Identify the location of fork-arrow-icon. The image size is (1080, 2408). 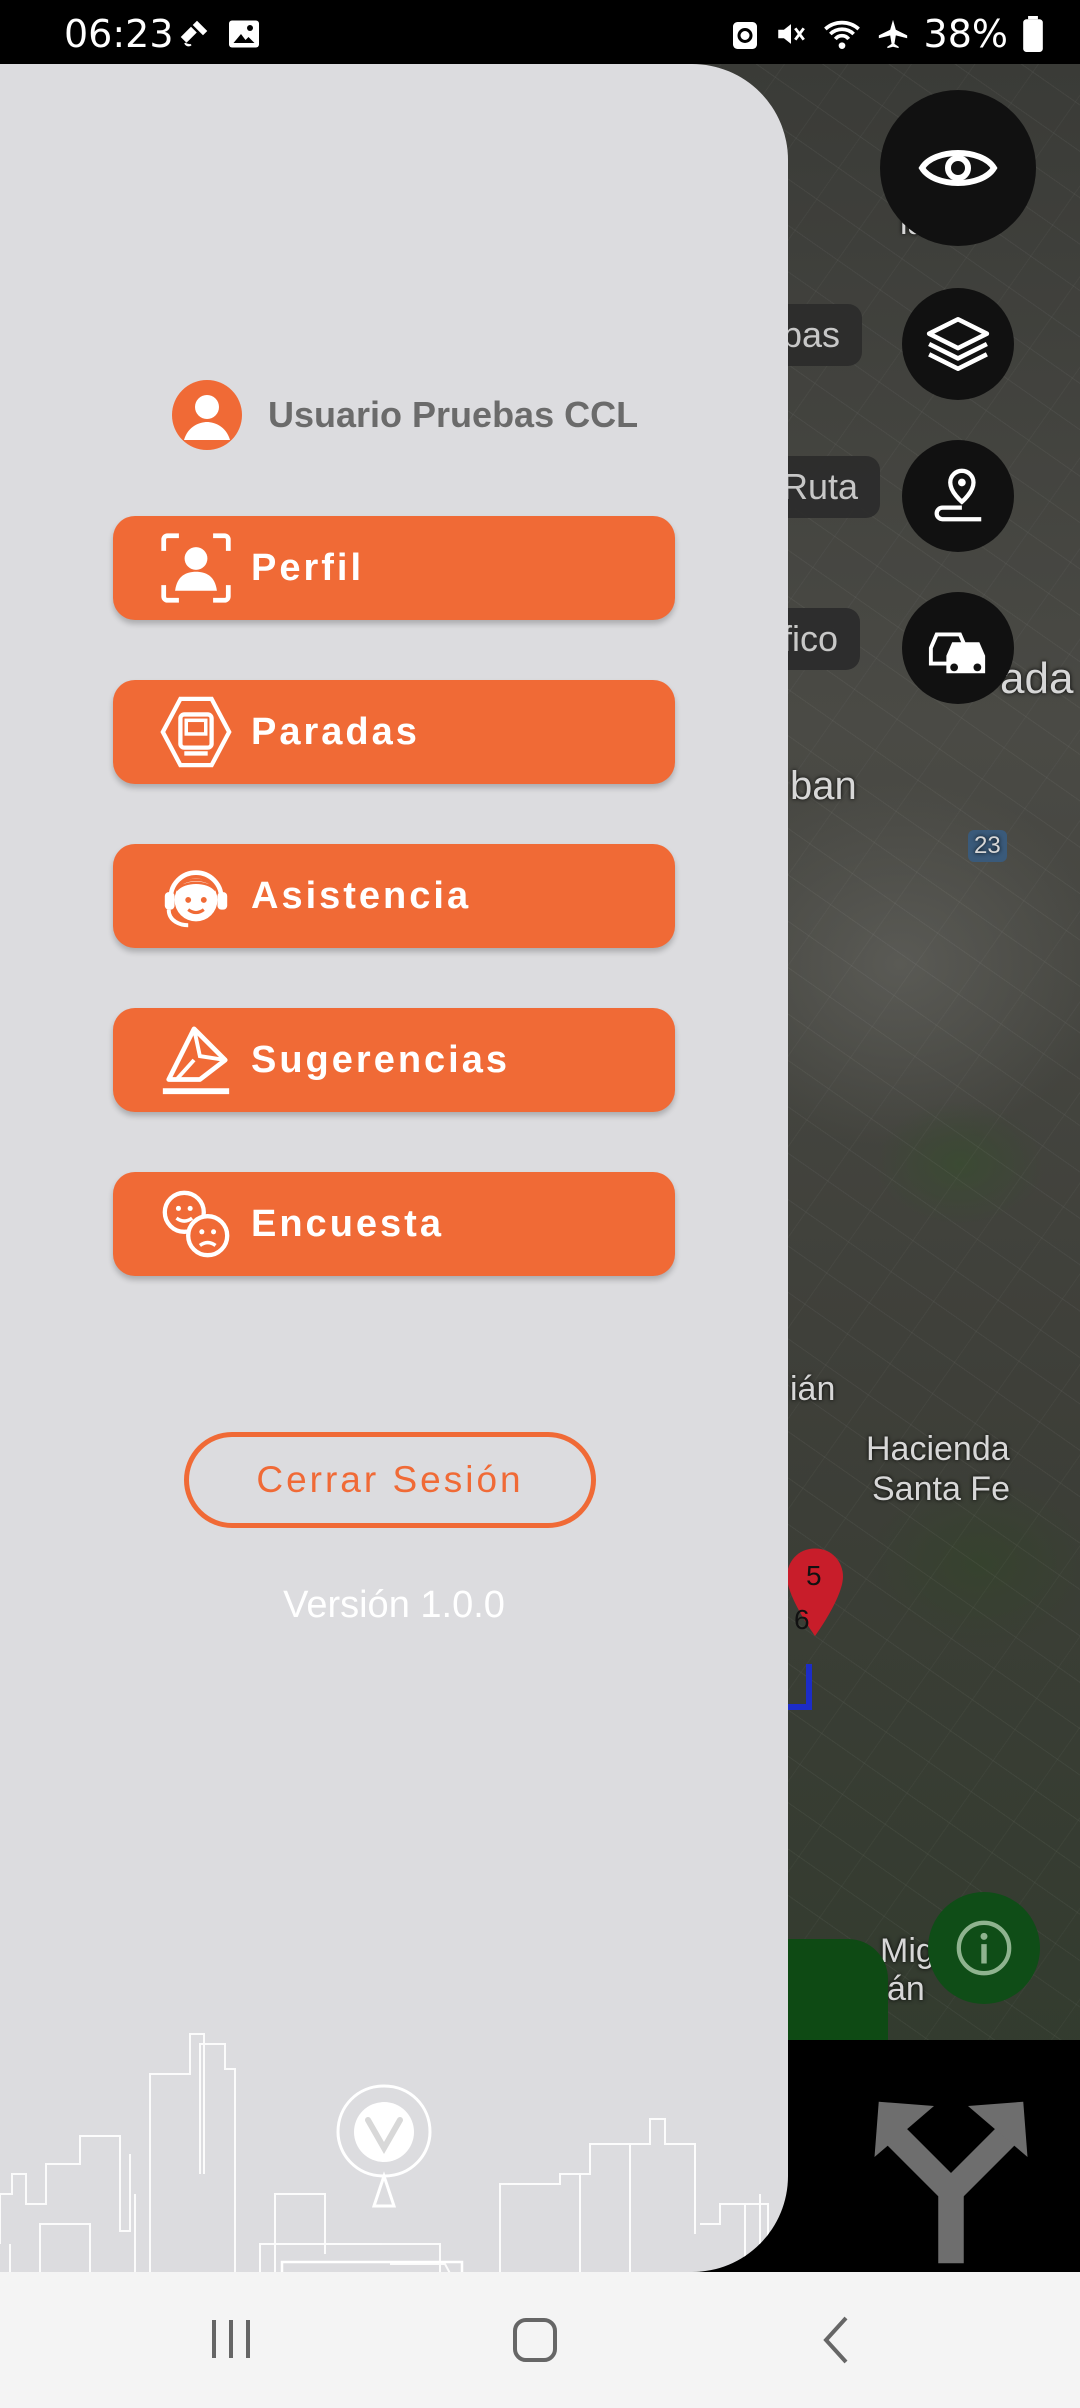
(951, 2182).